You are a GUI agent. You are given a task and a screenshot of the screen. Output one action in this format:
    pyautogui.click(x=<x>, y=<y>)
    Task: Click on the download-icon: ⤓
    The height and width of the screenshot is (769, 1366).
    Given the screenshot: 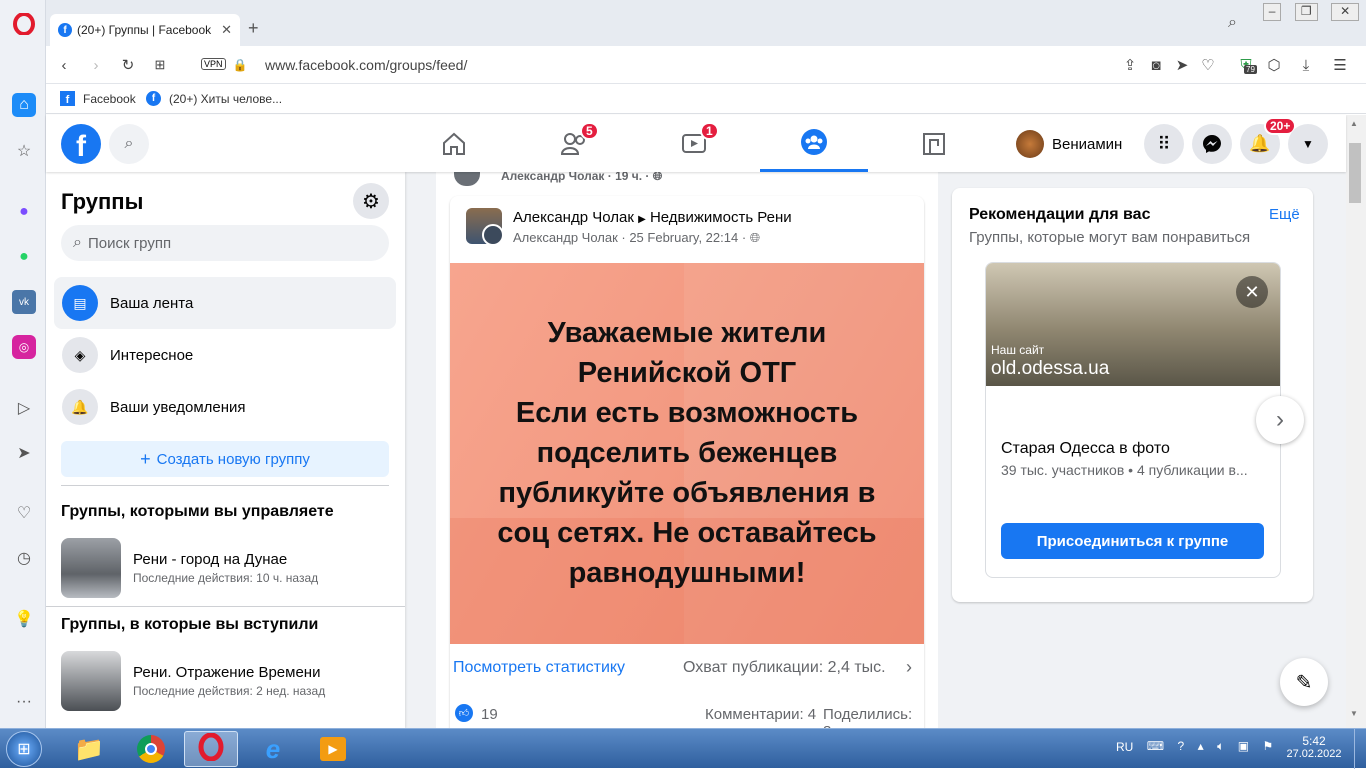 What is the action you would take?
    pyautogui.click(x=1306, y=65)
    